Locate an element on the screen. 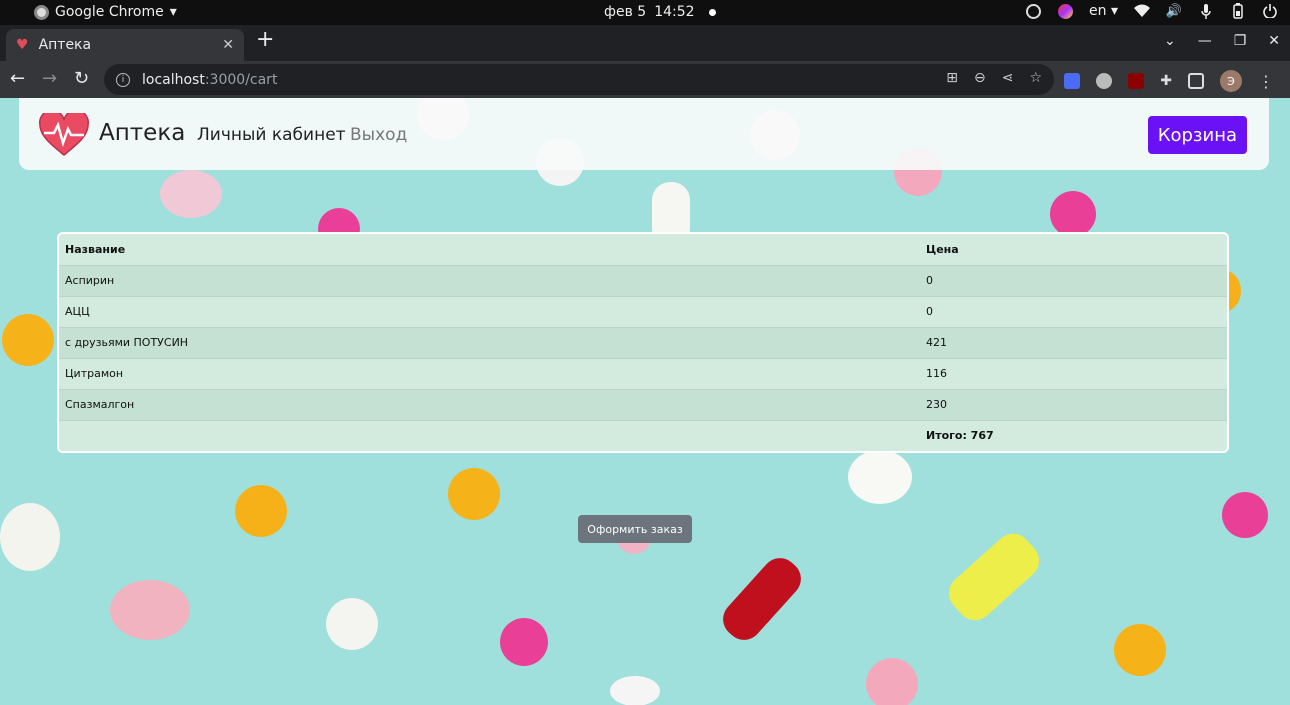 The image size is (1290, 705). app-name: Google Chrome is located at coordinates (109, 12).